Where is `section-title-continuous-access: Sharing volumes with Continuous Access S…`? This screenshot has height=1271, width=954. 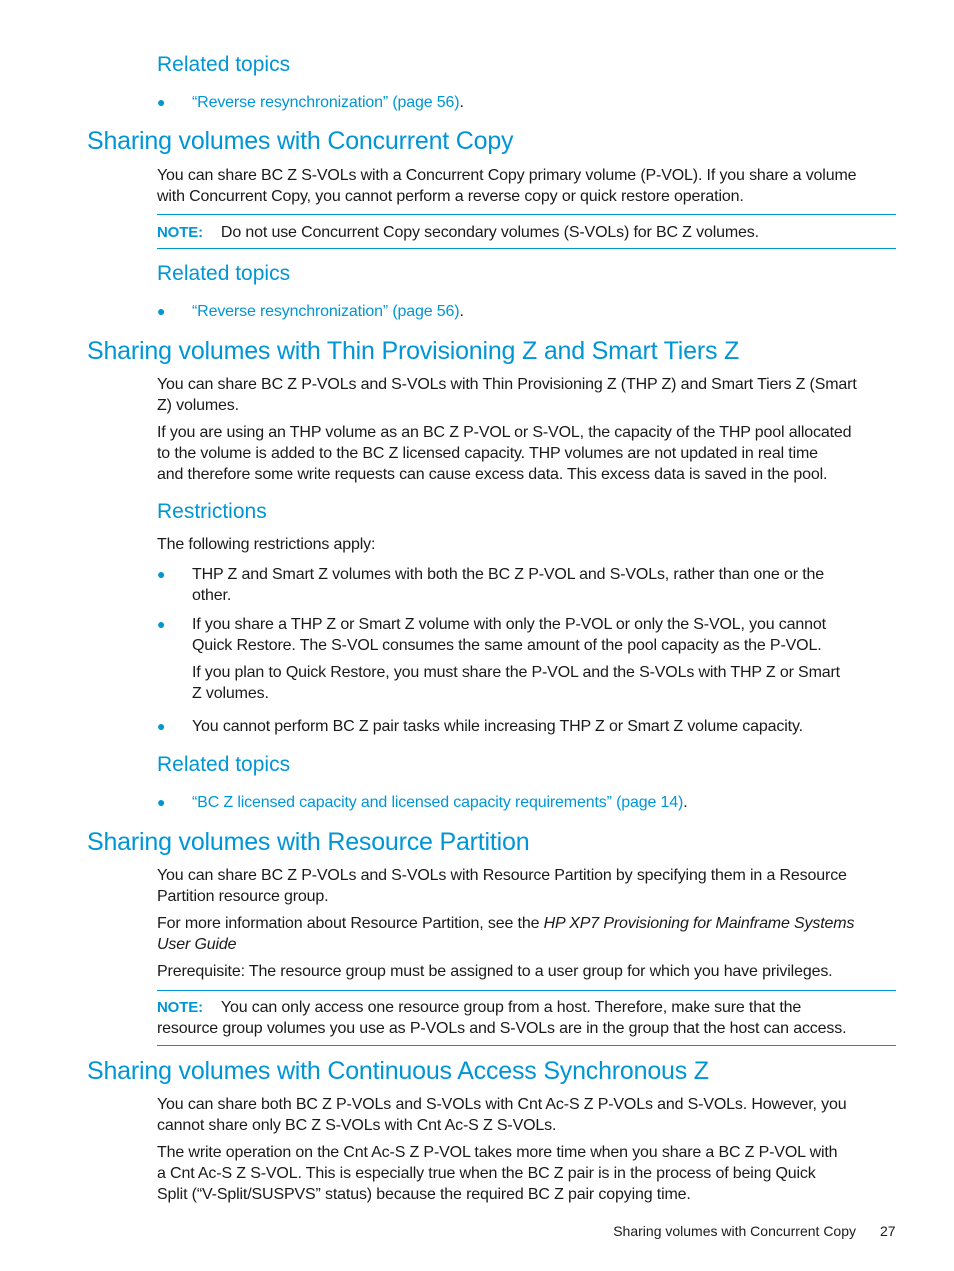
section-title-continuous-access: Sharing volumes with Continuous Access S… is located at coordinates (398, 1071).